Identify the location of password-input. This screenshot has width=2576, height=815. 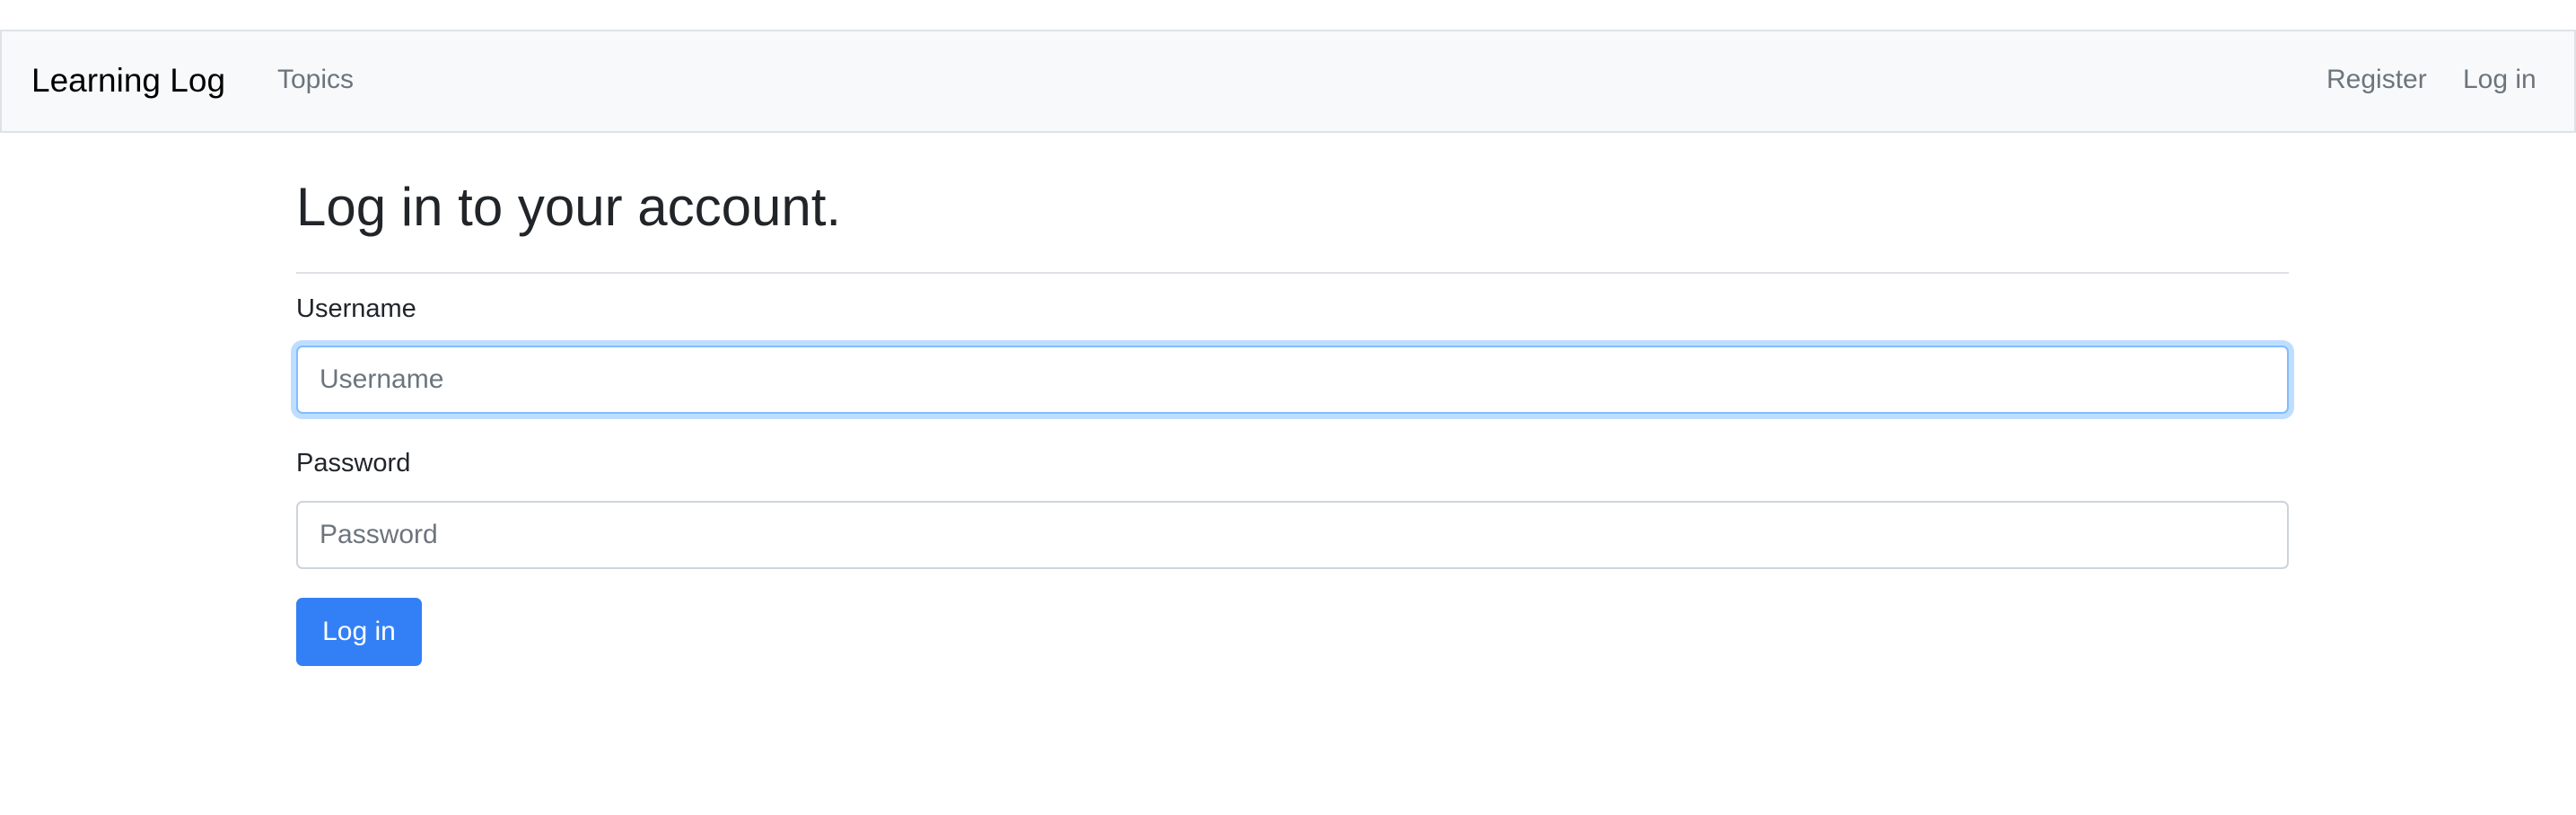
(1292, 535).